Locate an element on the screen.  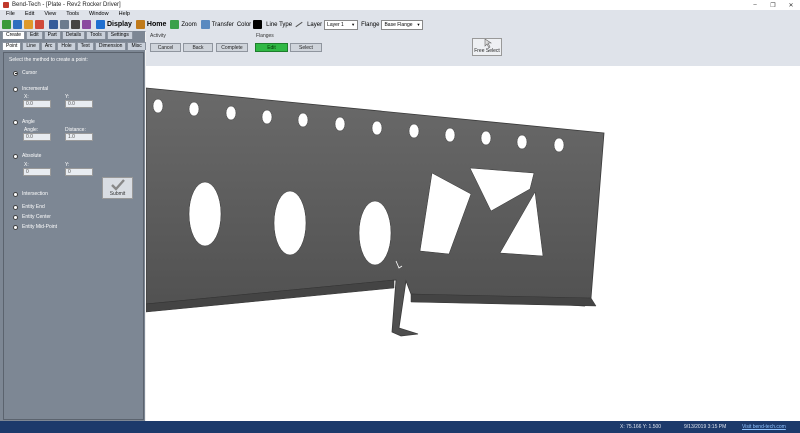
close-icon: ✕ is located at coordinates (791, 5).